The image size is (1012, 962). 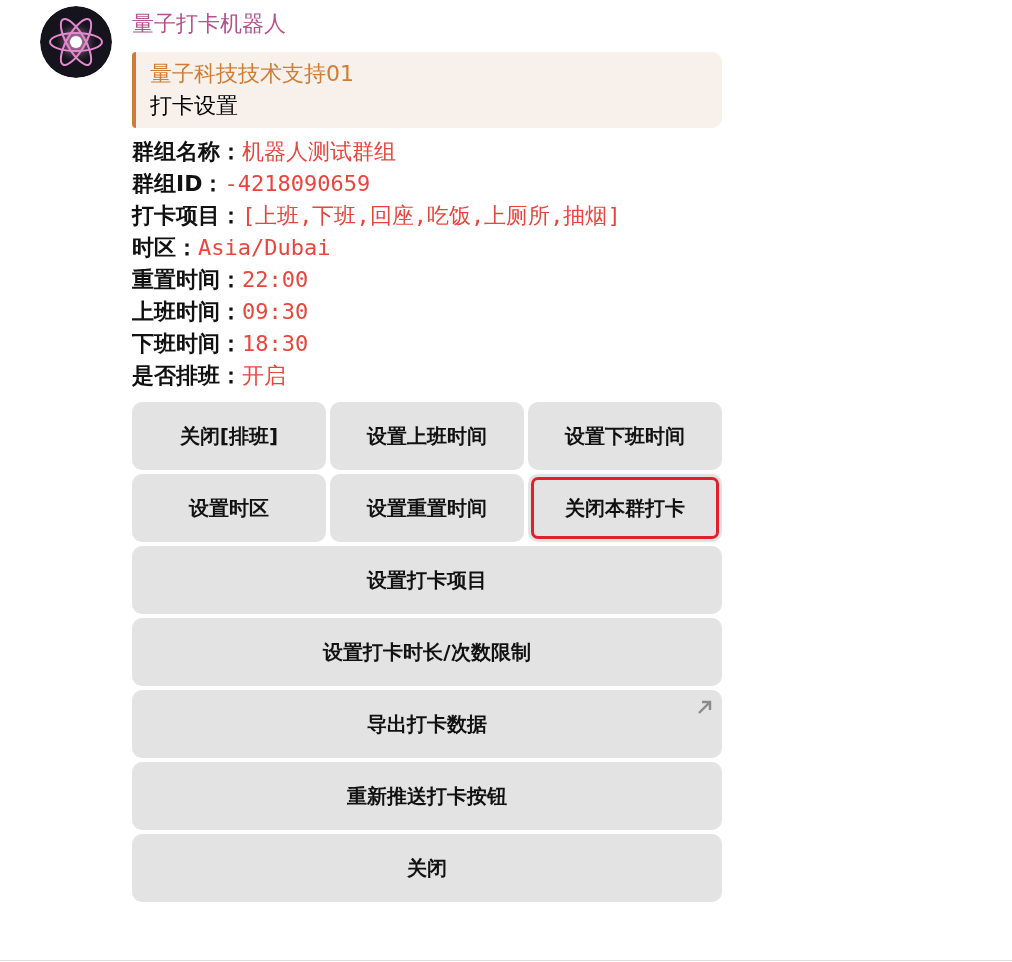 I want to click on keyboard-button: 设置打卡时长/次数限制, so click(x=427, y=652).